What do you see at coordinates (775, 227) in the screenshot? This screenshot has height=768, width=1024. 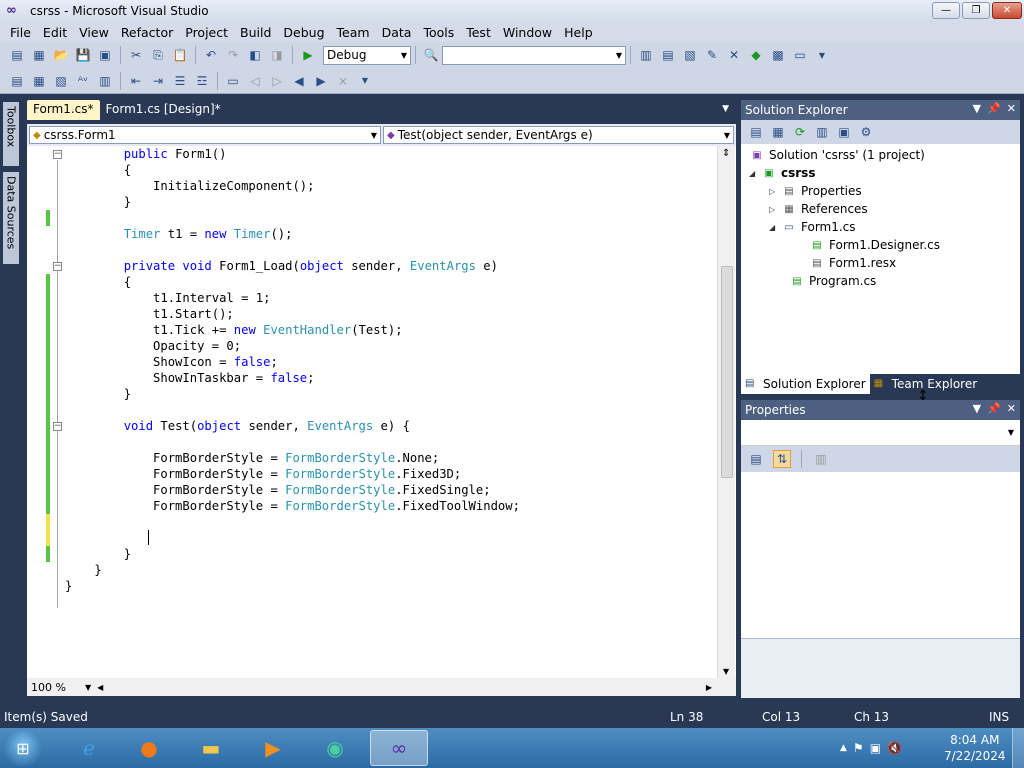 I see `expanded-arrow-icon: ◢` at bounding box center [775, 227].